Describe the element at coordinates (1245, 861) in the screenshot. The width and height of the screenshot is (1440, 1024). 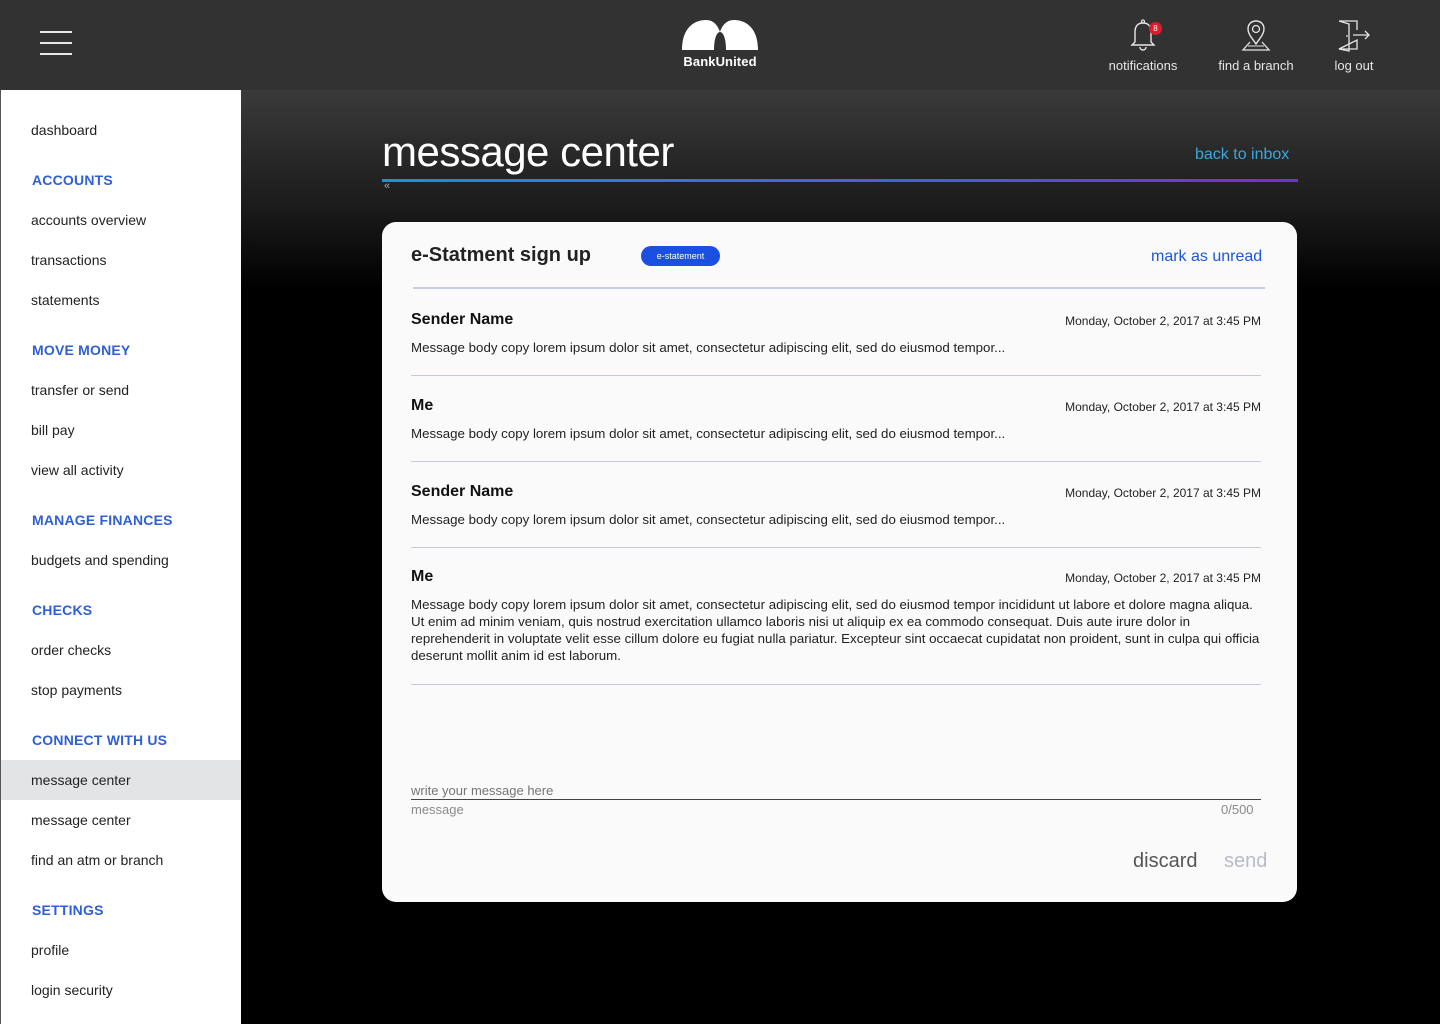
I see `send-button: send` at that location.